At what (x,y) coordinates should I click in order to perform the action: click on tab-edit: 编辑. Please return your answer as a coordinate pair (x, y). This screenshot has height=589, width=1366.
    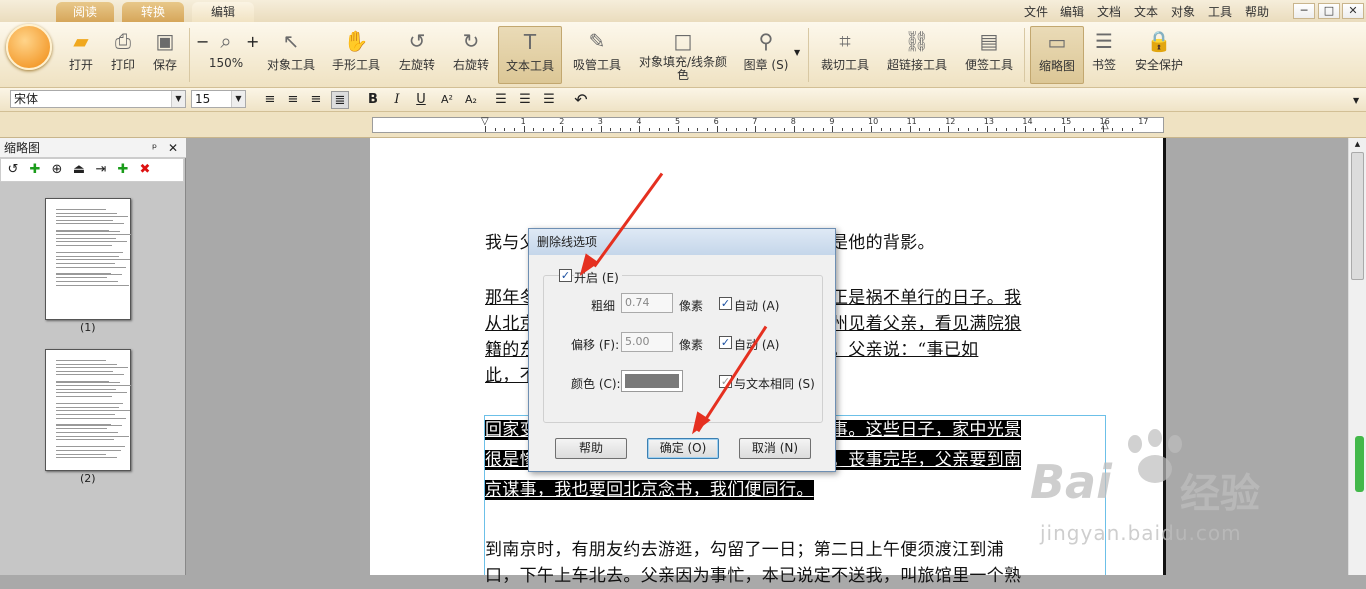
    Looking at the image, I should click on (223, 12).